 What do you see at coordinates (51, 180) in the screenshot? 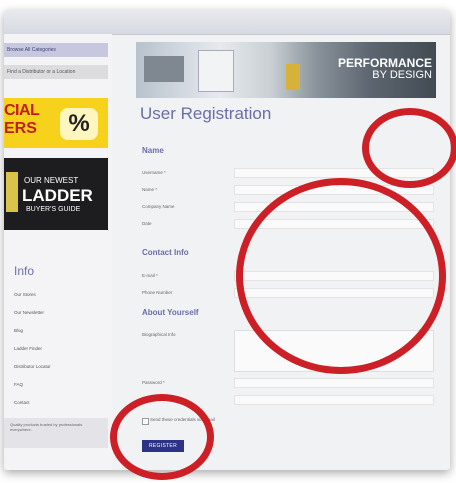
I see `promo-text: OUR NEWEST` at bounding box center [51, 180].